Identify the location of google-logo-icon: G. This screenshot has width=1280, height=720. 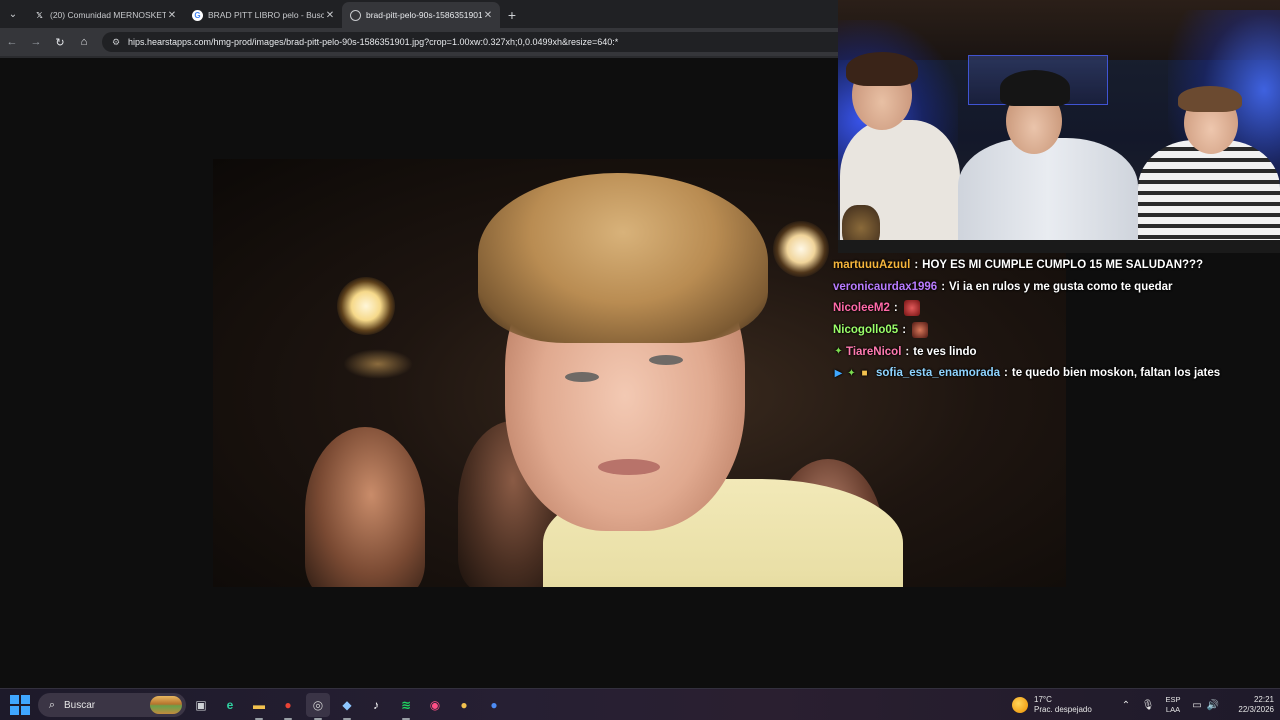
(197, 15).